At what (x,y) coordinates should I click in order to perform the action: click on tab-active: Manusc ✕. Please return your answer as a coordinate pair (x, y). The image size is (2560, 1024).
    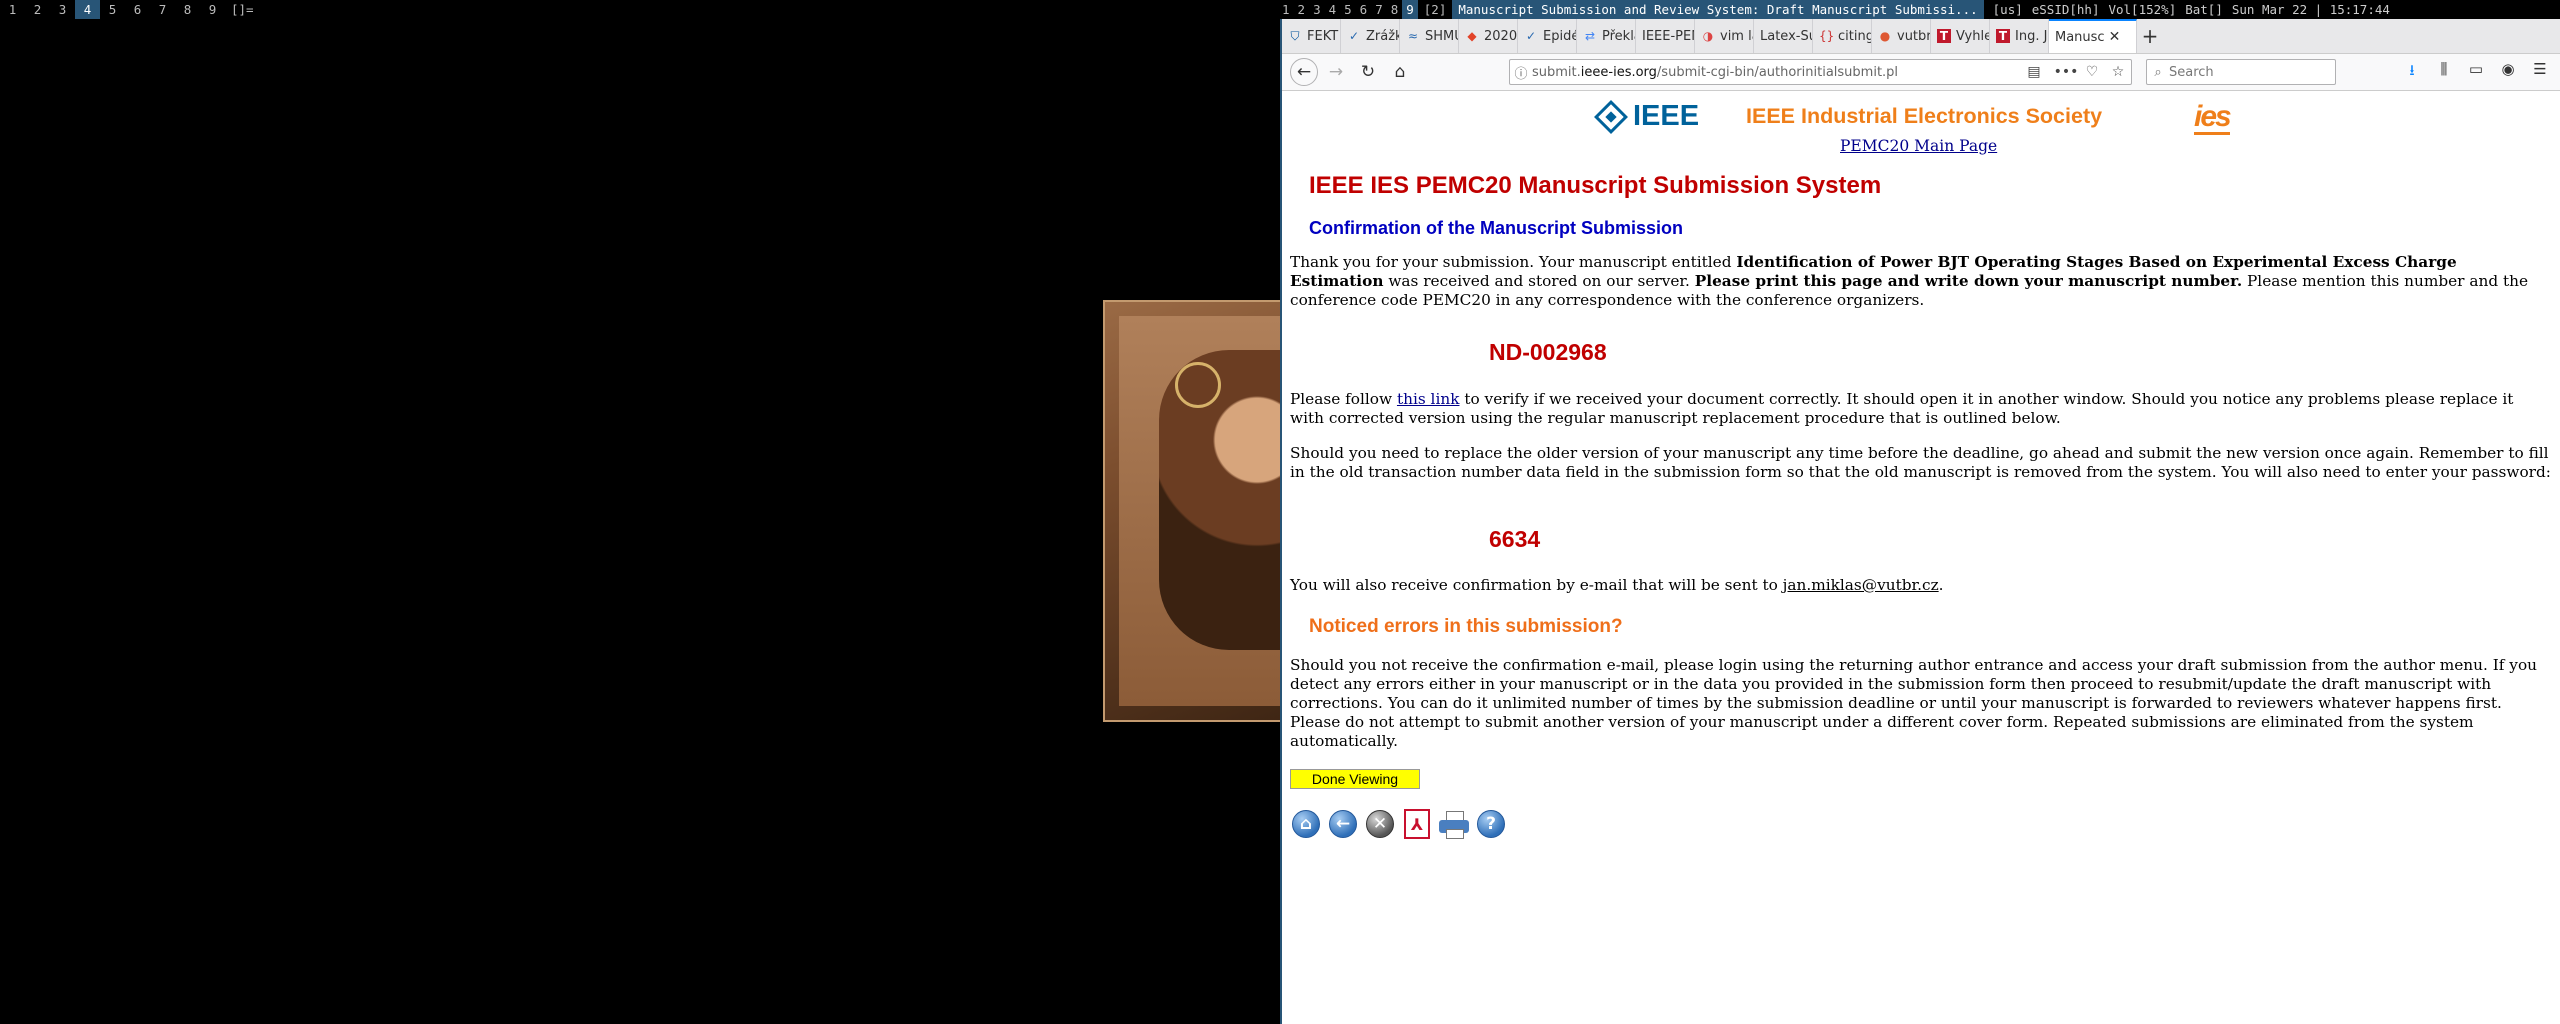
    Looking at the image, I should click on (2093, 36).